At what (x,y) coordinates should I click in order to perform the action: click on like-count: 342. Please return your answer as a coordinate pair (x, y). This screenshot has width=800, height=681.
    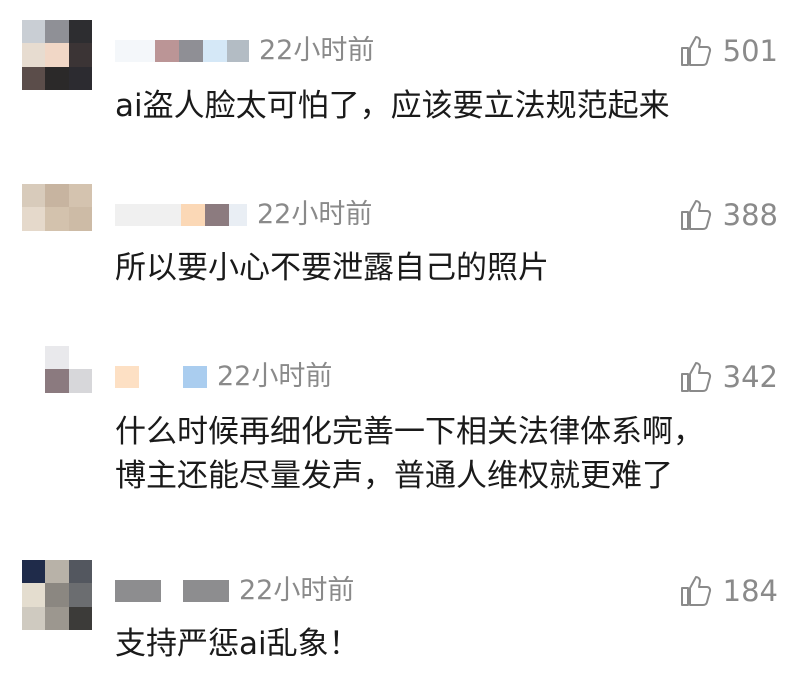
    Looking at the image, I should click on (750, 377).